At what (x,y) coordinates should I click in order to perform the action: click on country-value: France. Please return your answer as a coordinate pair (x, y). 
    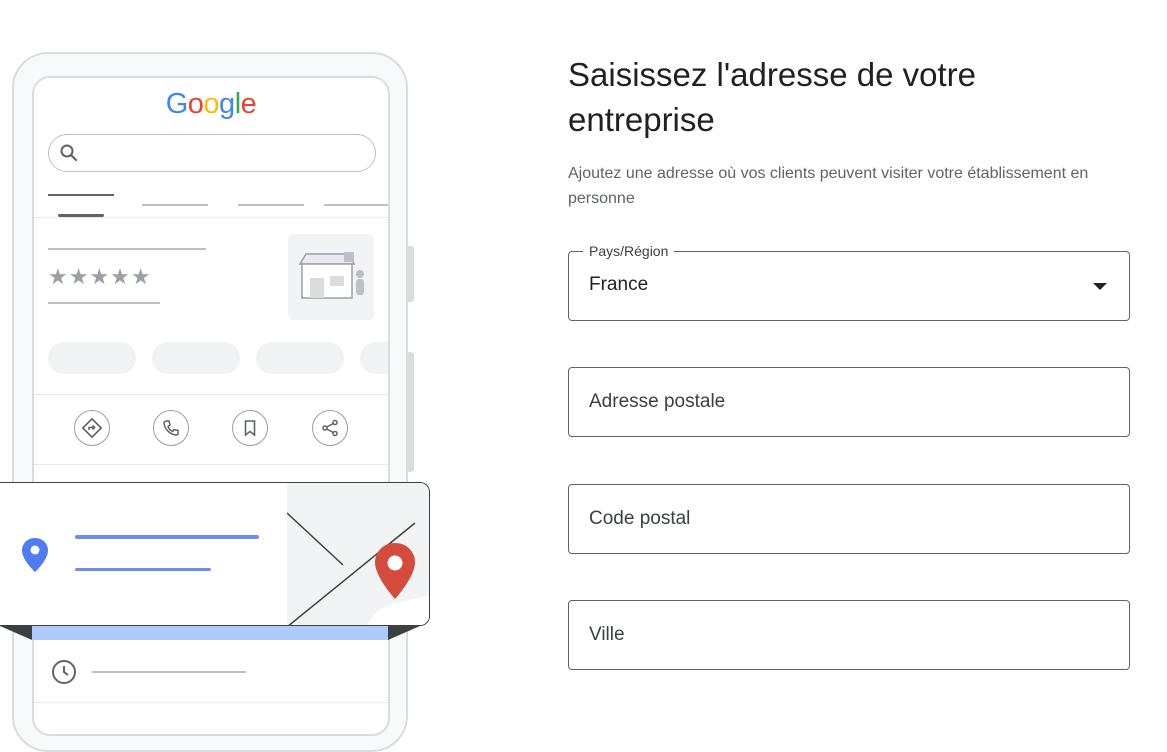
    Looking at the image, I should click on (619, 284).